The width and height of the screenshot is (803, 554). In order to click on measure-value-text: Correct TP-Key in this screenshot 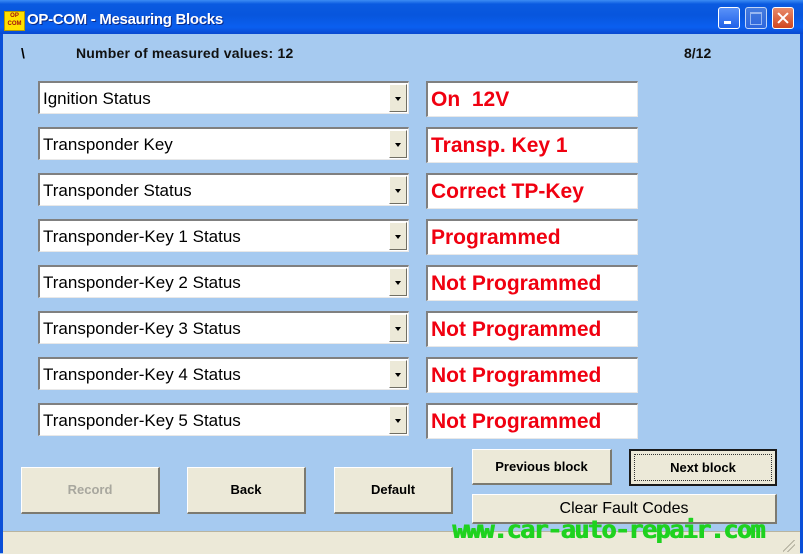, I will do `click(507, 191)`.